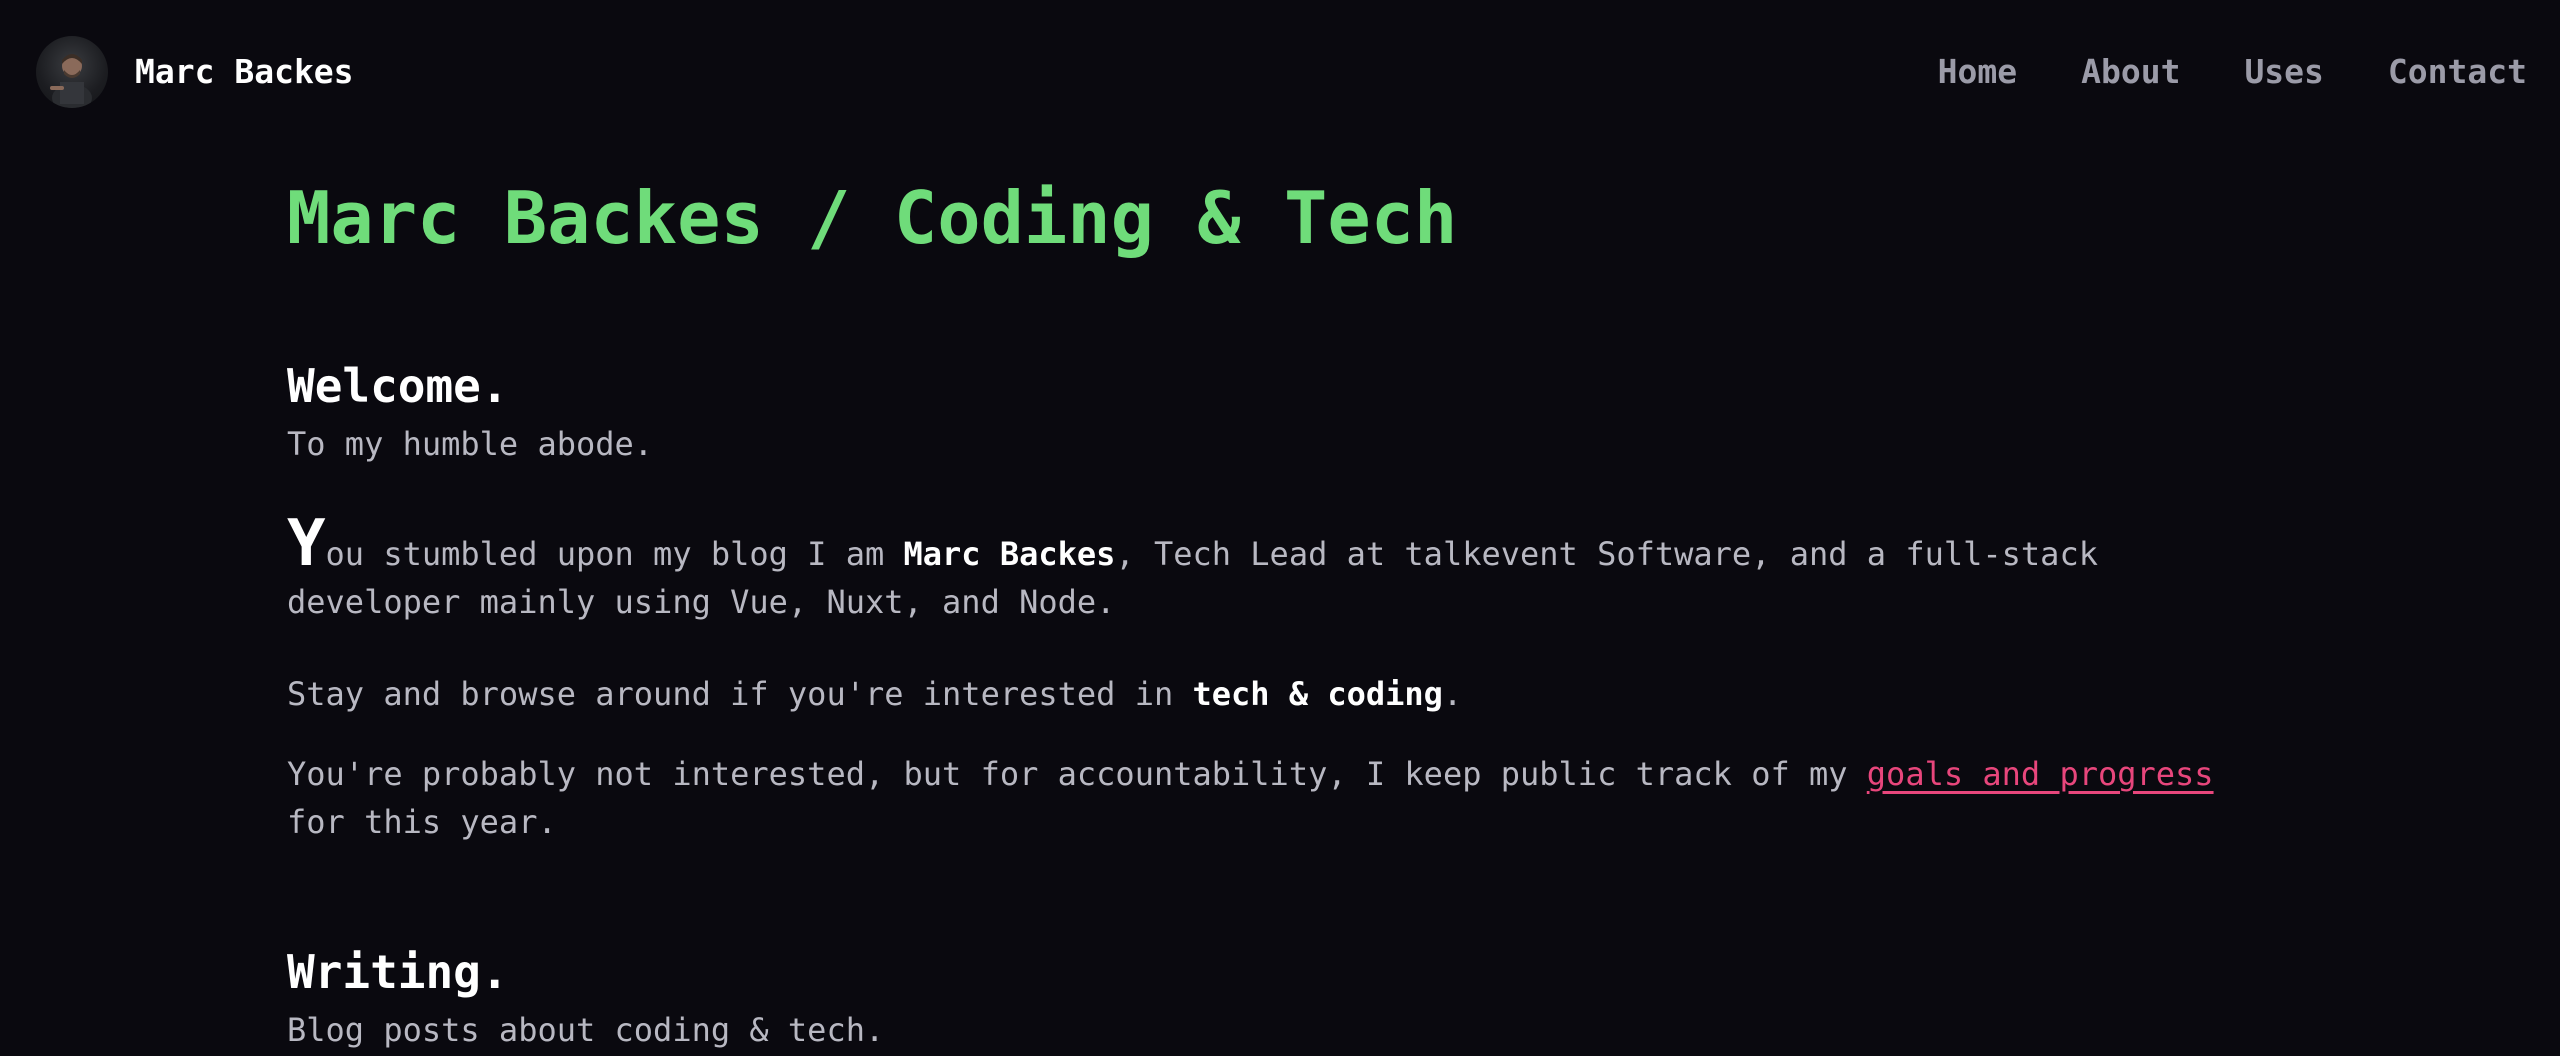 Image resolution: width=2560 pixels, height=1056 pixels. I want to click on welcome-subtitle: To my humble abode., so click(470, 444).